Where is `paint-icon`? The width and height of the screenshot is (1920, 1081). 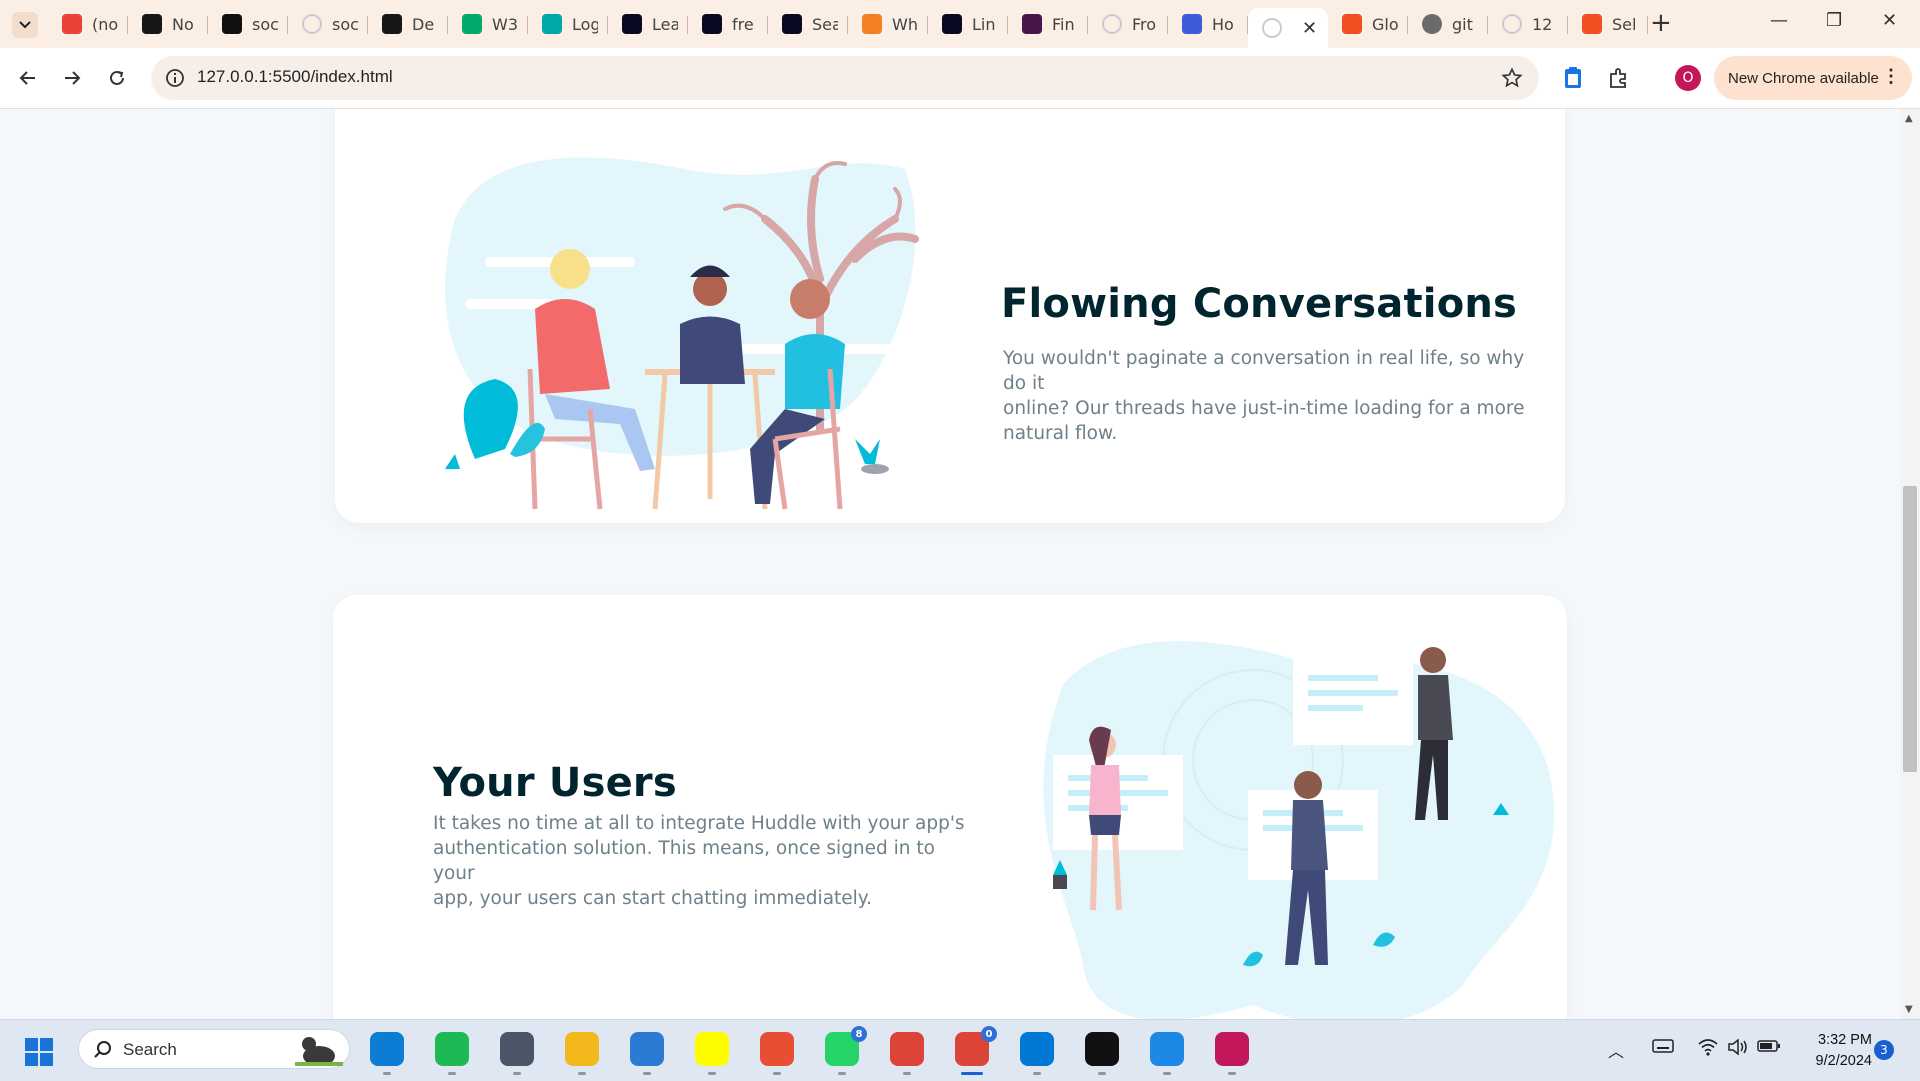
paint-icon is located at coordinates (1167, 1053).